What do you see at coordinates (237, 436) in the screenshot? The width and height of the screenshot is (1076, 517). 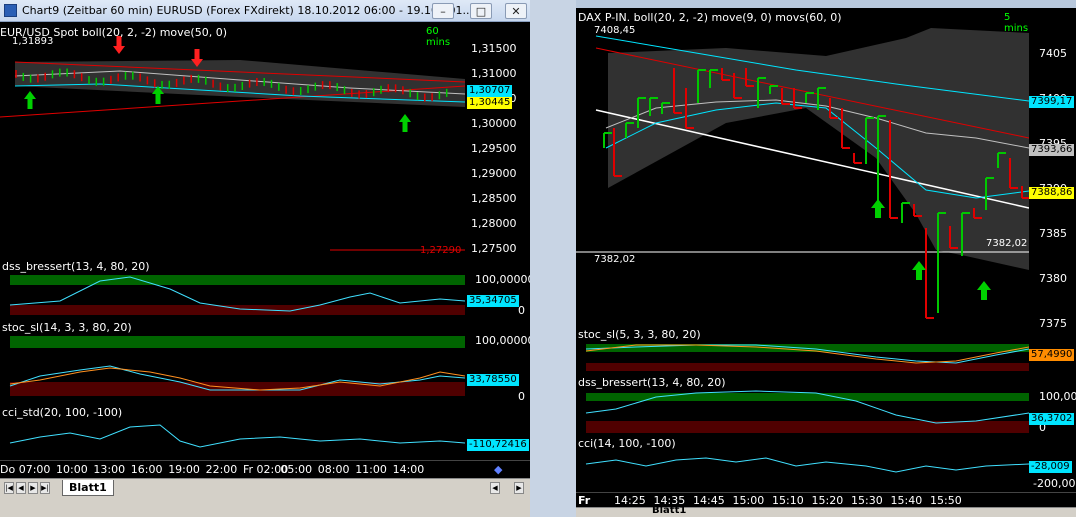 I see `left-cci-line` at bounding box center [237, 436].